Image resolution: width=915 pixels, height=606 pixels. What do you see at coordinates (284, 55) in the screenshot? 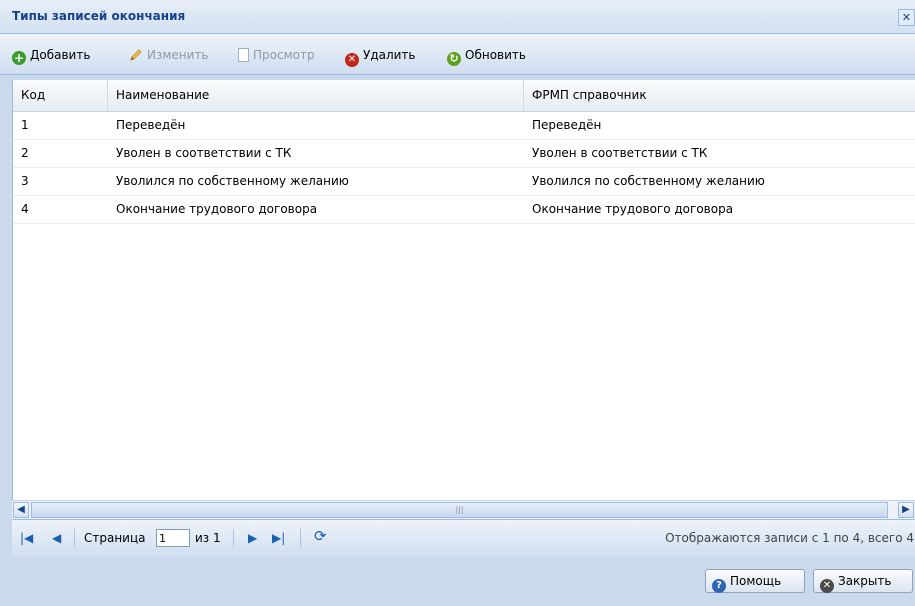
I see `view-button-label: Просмотр` at bounding box center [284, 55].